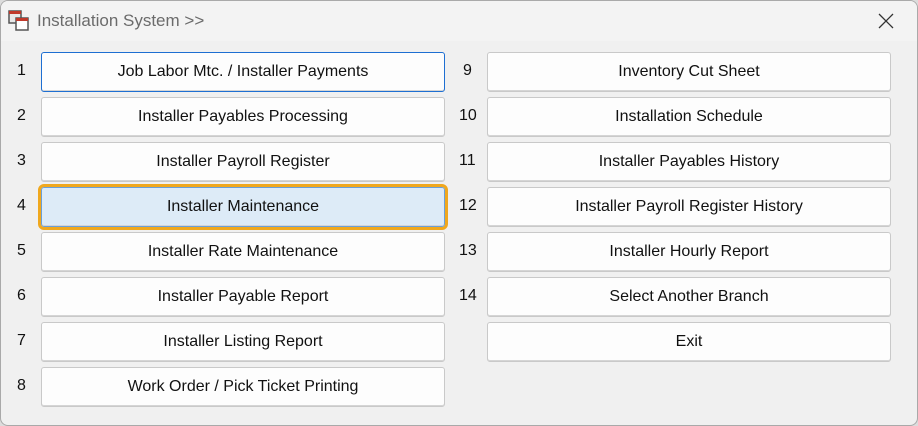 This screenshot has width=918, height=426. I want to click on close-icon, so click(886, 21).